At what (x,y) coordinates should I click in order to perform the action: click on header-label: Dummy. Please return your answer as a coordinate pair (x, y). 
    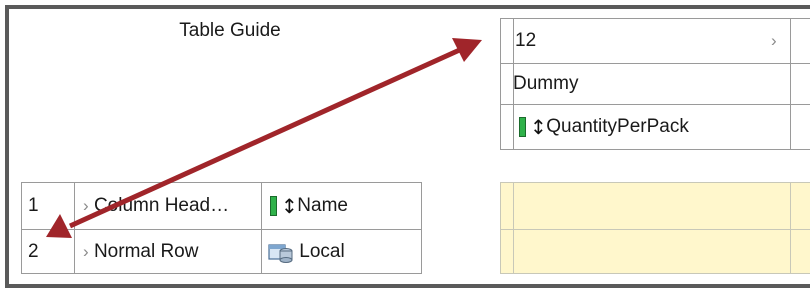
    Looking at the image, I should click on (546, 83).